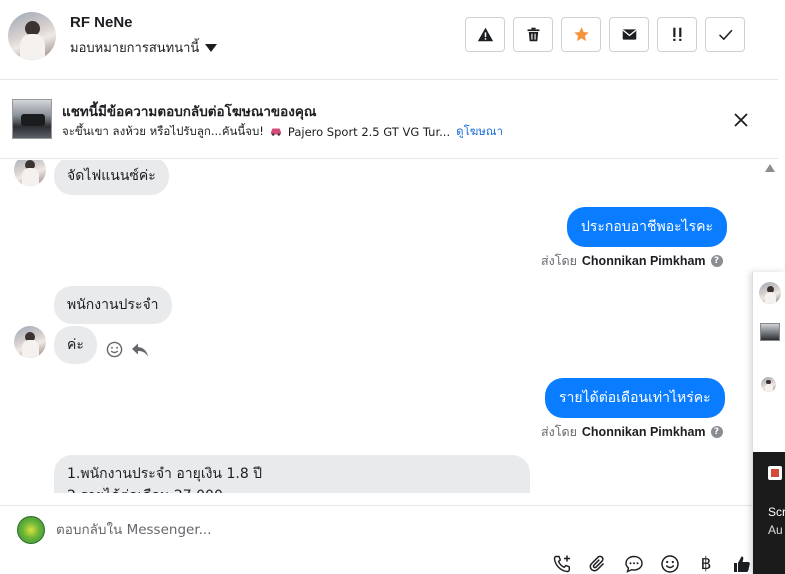  I want to click on message-composer: ฿, so click(389, 539).